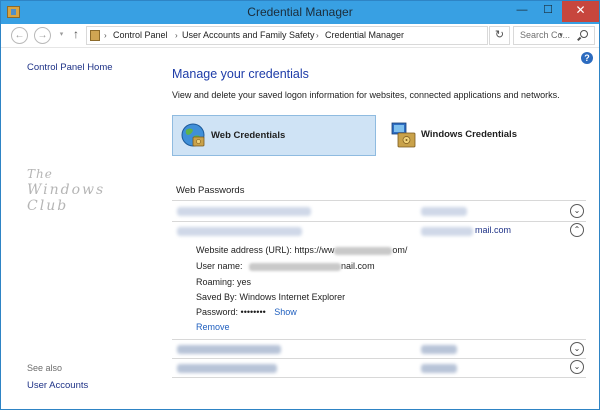 The image size is (600, 410). What do you see at coordinates (587, 58) in the screenshot?
I see `help-icon: ?` at bounding box center [587, 58].